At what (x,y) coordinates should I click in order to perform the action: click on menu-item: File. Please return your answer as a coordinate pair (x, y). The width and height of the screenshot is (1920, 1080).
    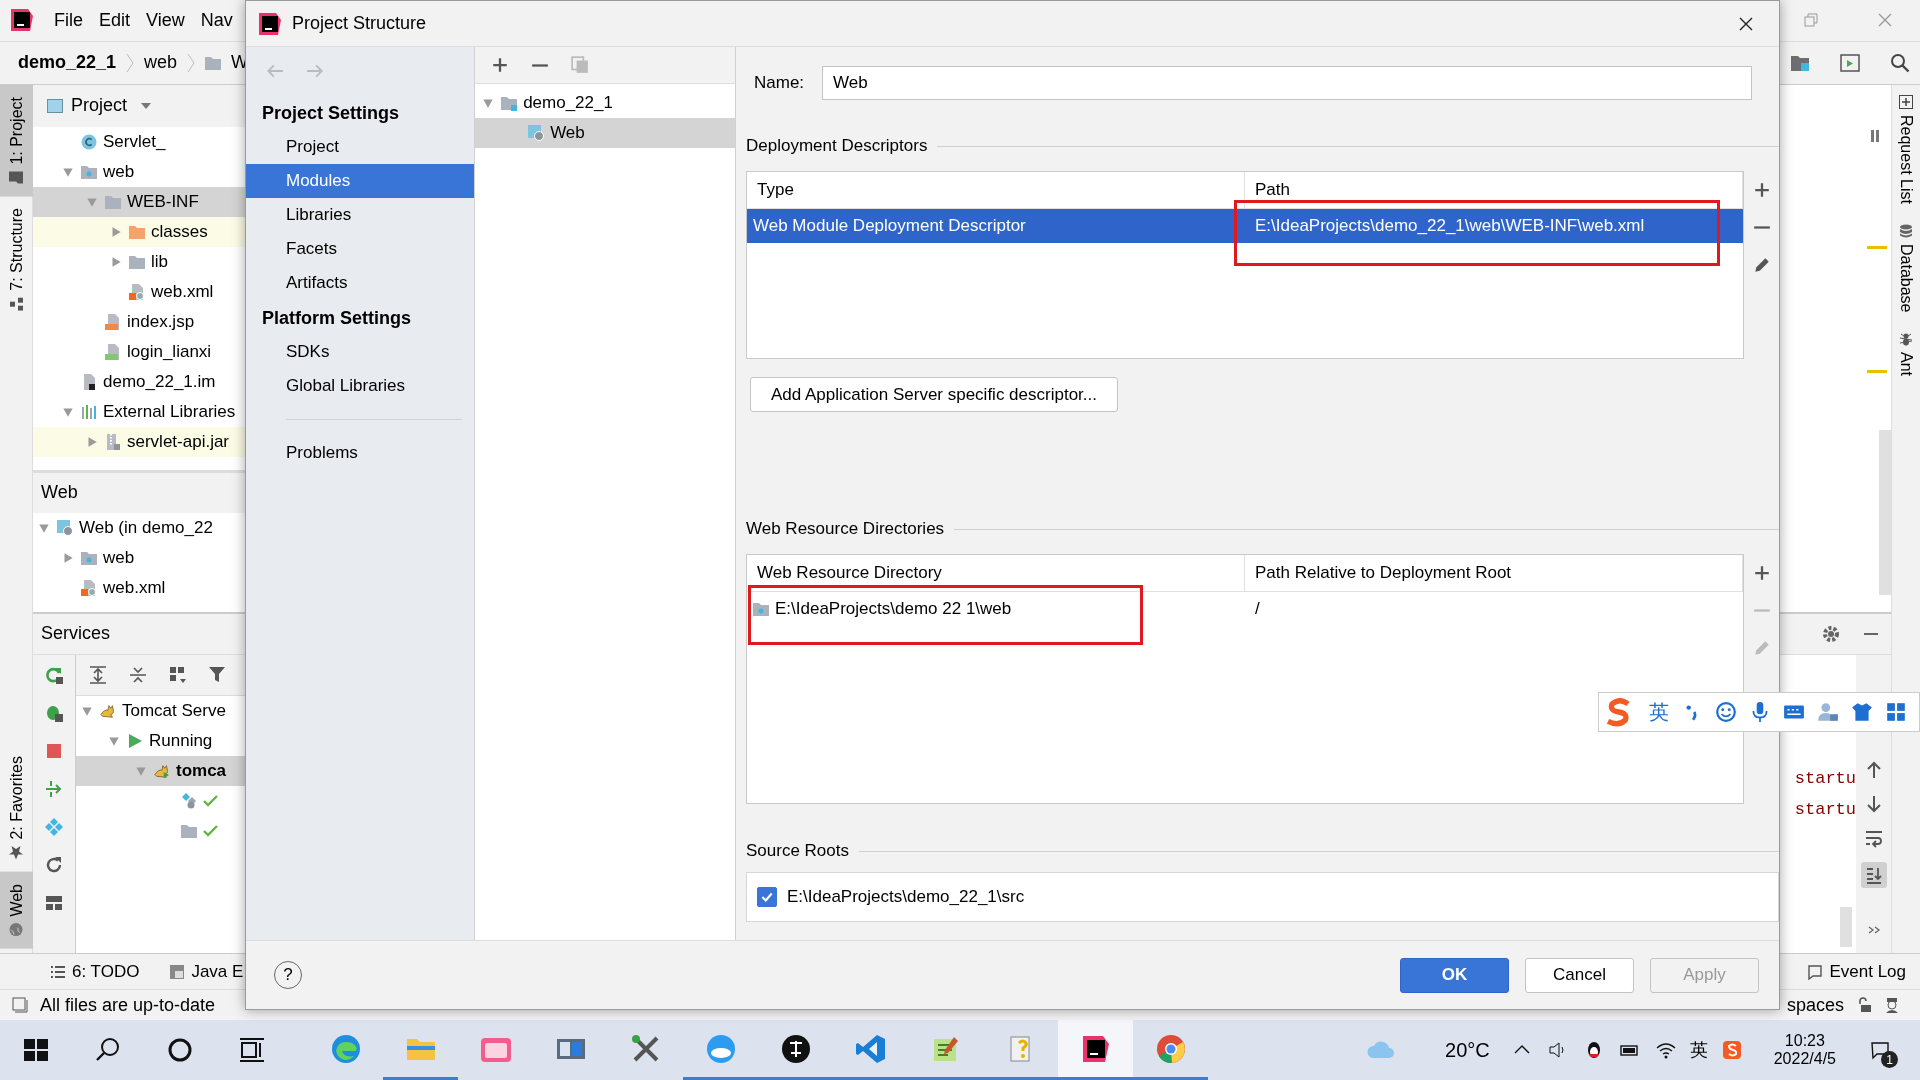
    Looking at the image, I should click on (68, 20).